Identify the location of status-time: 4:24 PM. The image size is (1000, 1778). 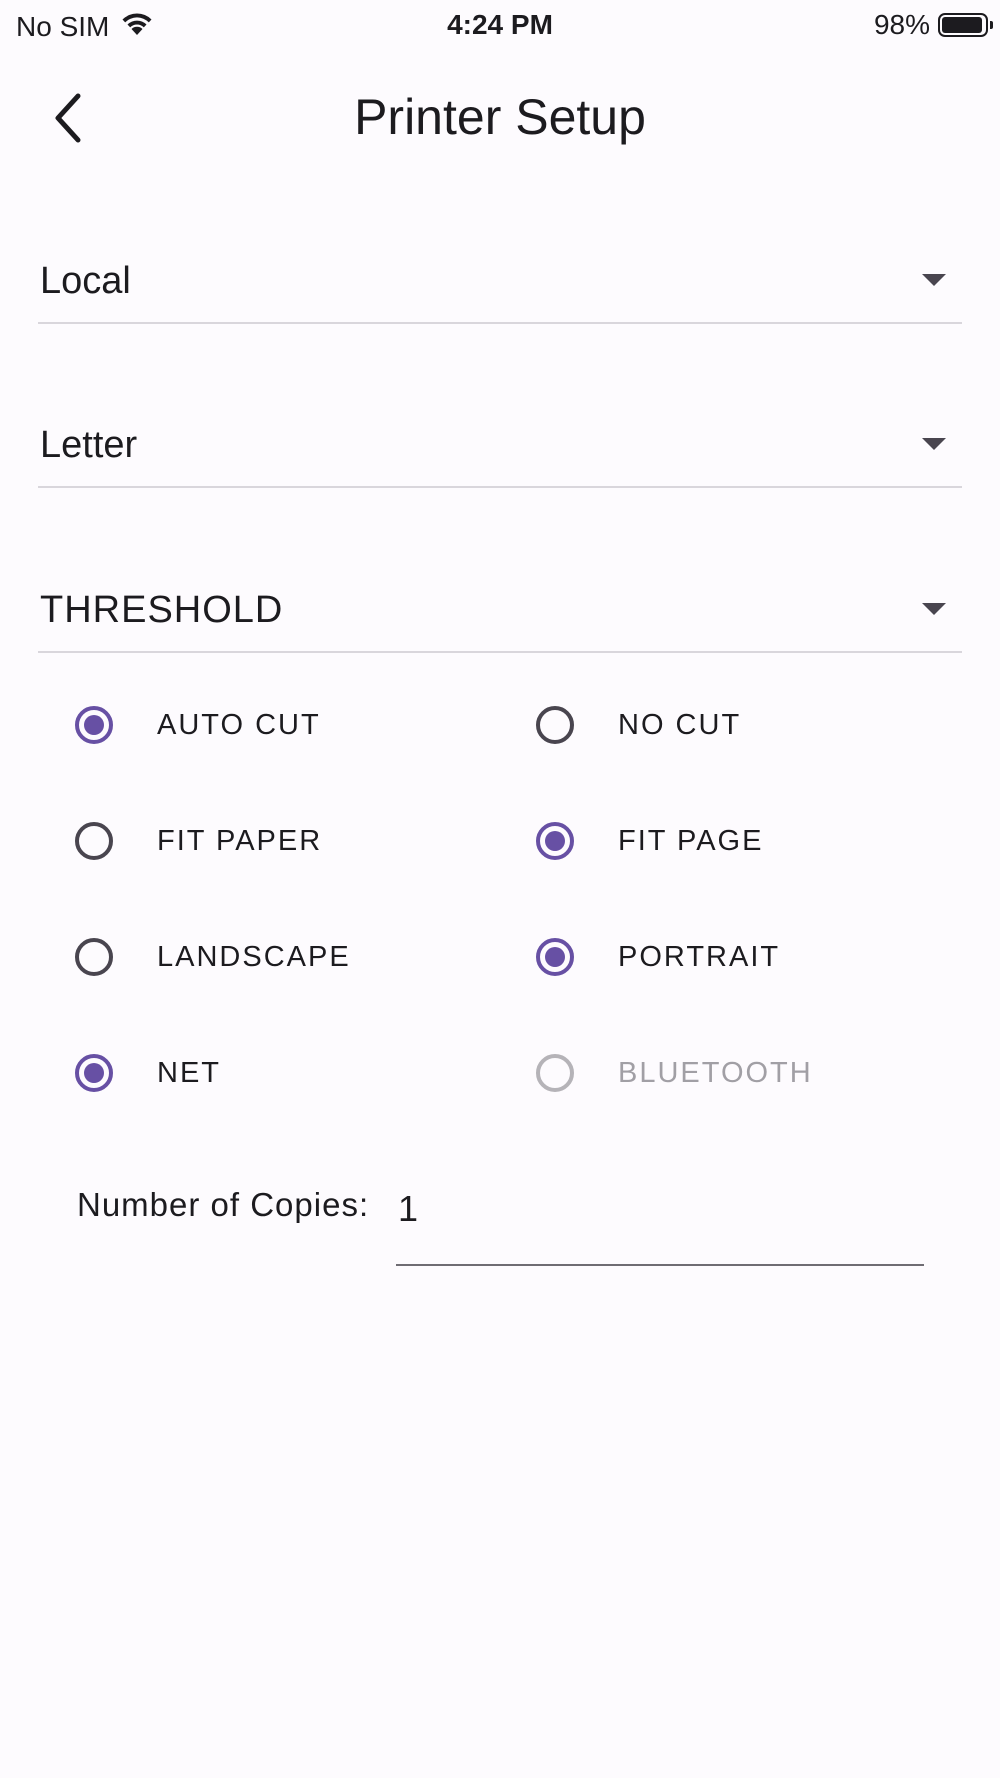
(500, 24).